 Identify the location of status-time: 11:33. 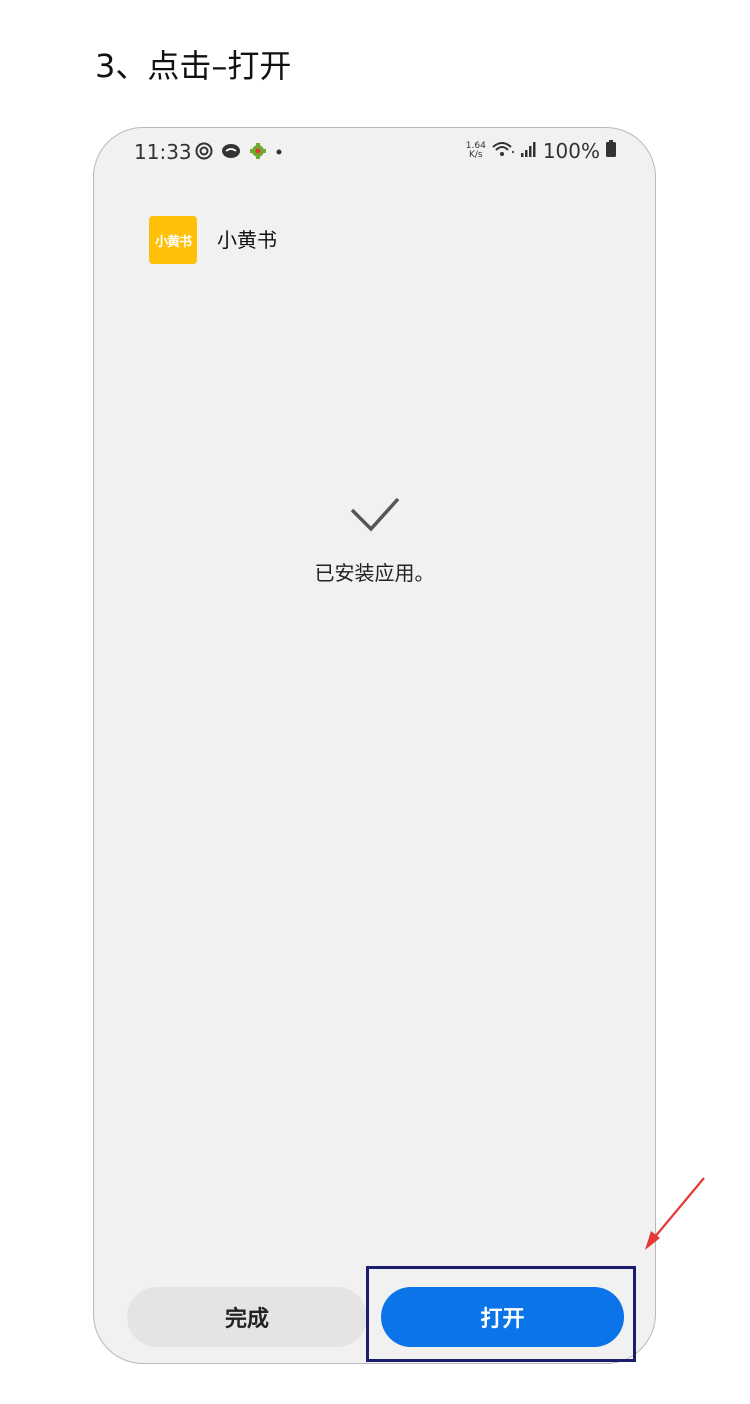
(163, 152).